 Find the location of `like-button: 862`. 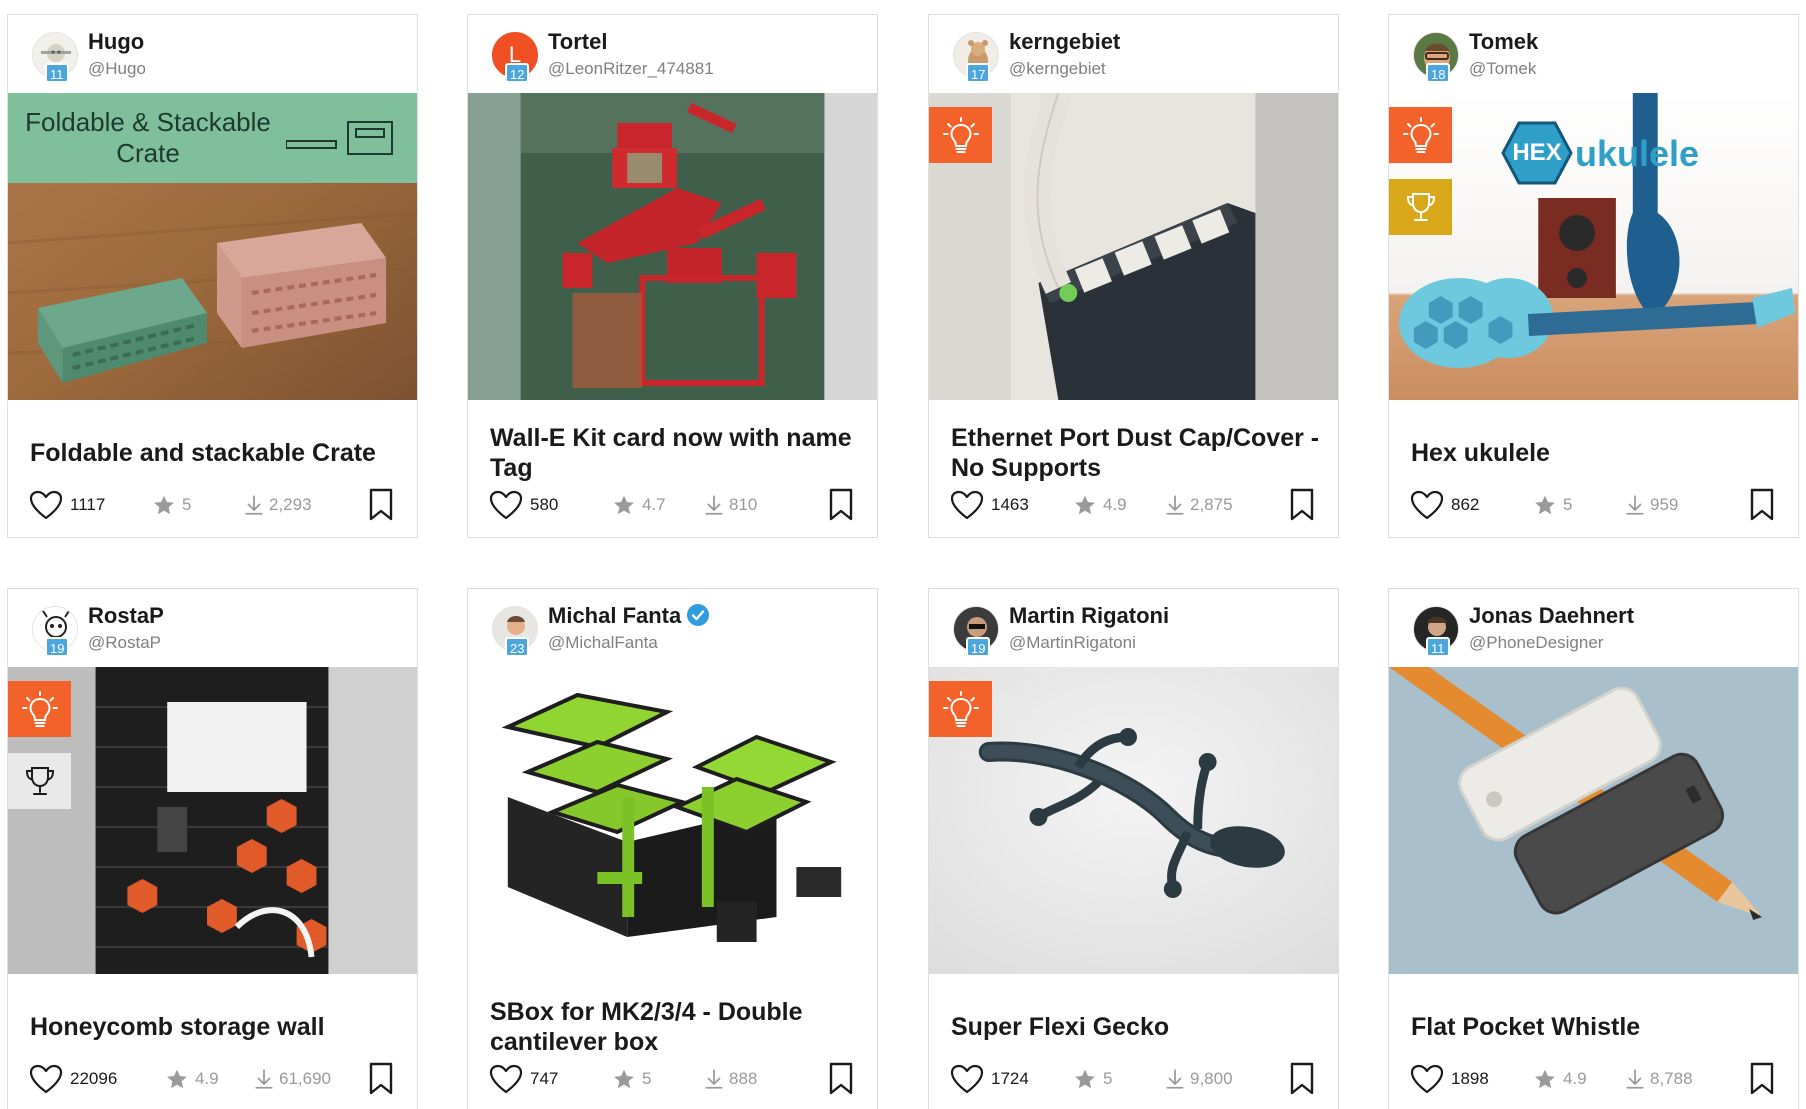

like-button: 862 is located at coordinates (1444, 505).